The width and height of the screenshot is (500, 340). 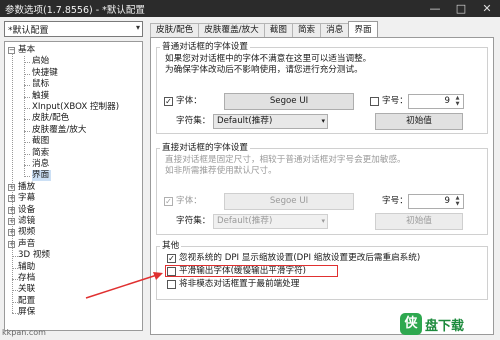 I want to click on tree-item: 皮肤覆盖/放大, so click(x=60, y=130).